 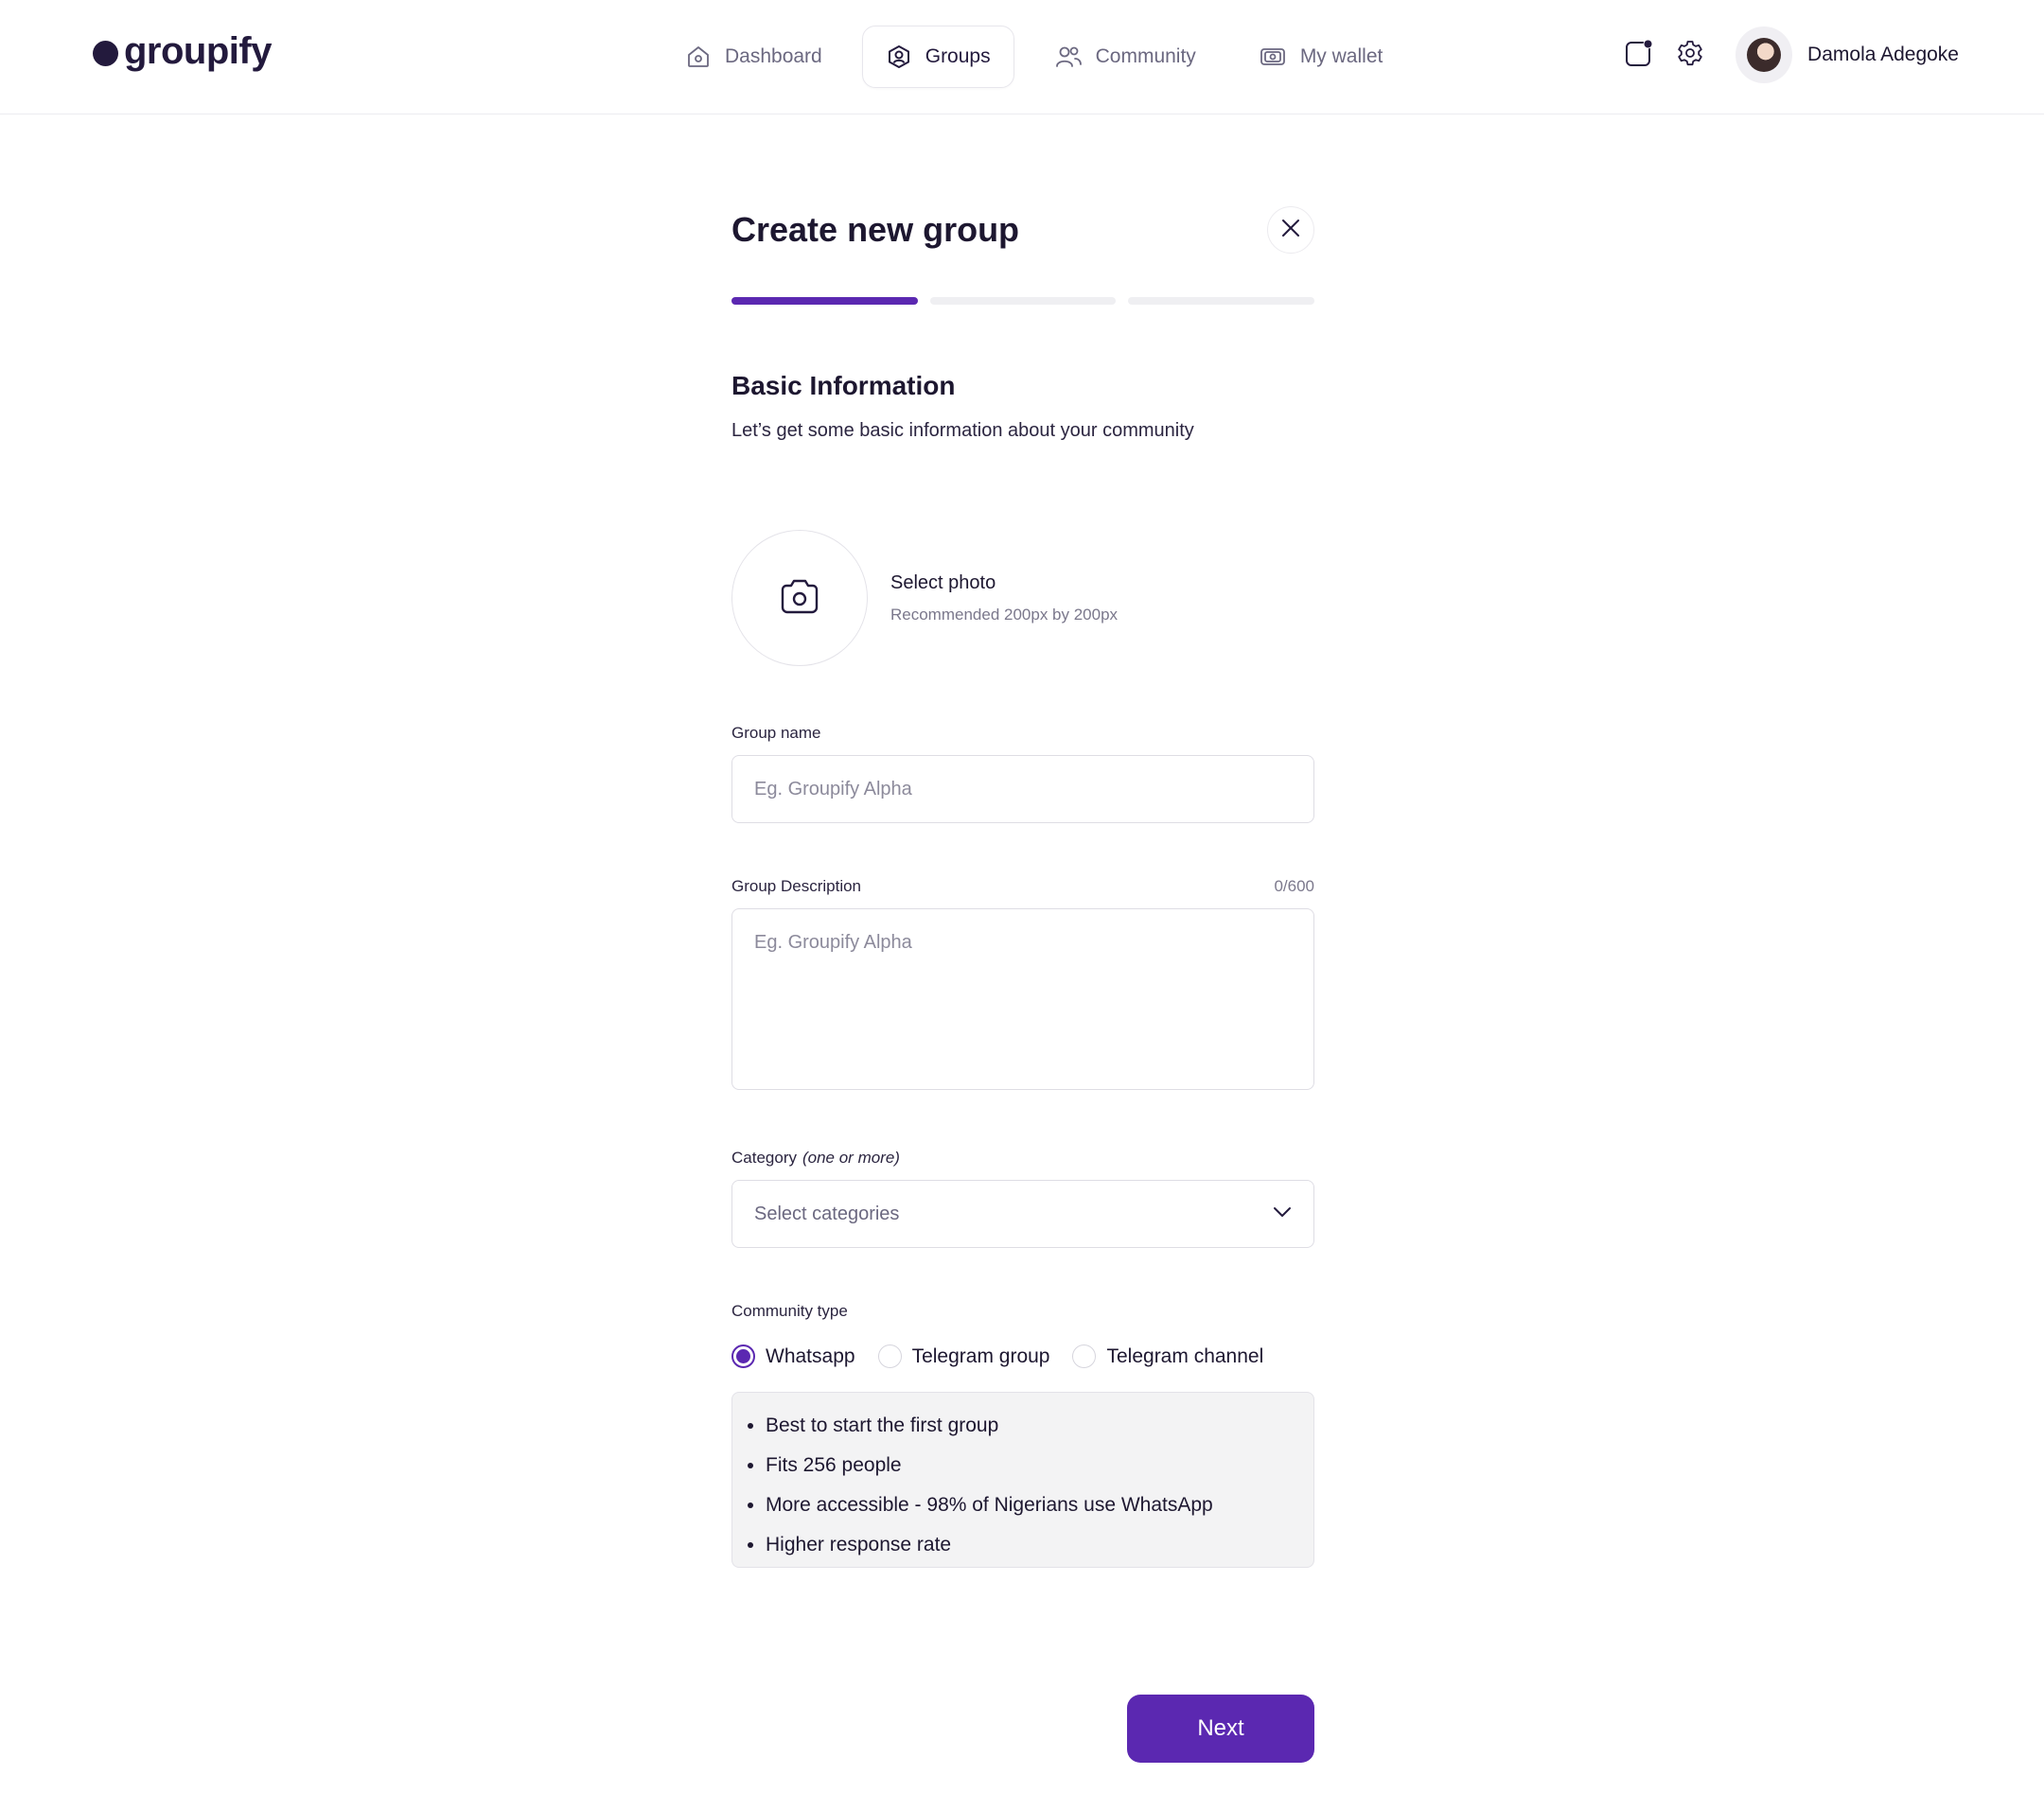 I want to click on groups-icon, so click(x=899, y=57).